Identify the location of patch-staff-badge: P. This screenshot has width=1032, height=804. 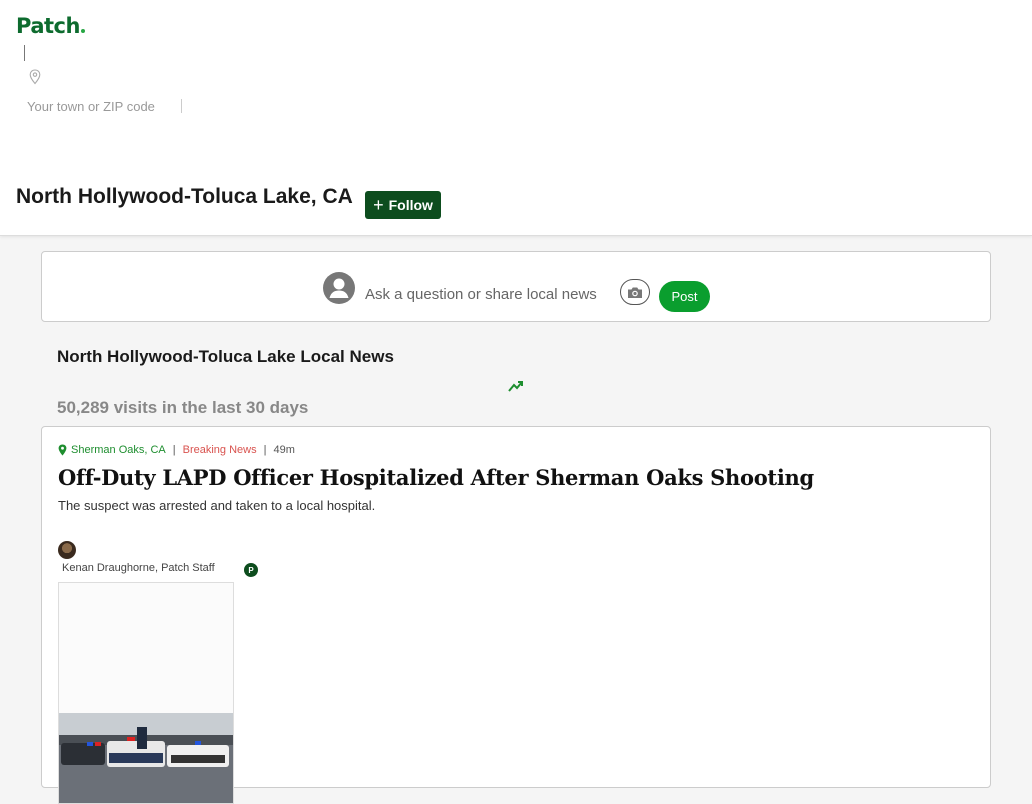
(251, 570).